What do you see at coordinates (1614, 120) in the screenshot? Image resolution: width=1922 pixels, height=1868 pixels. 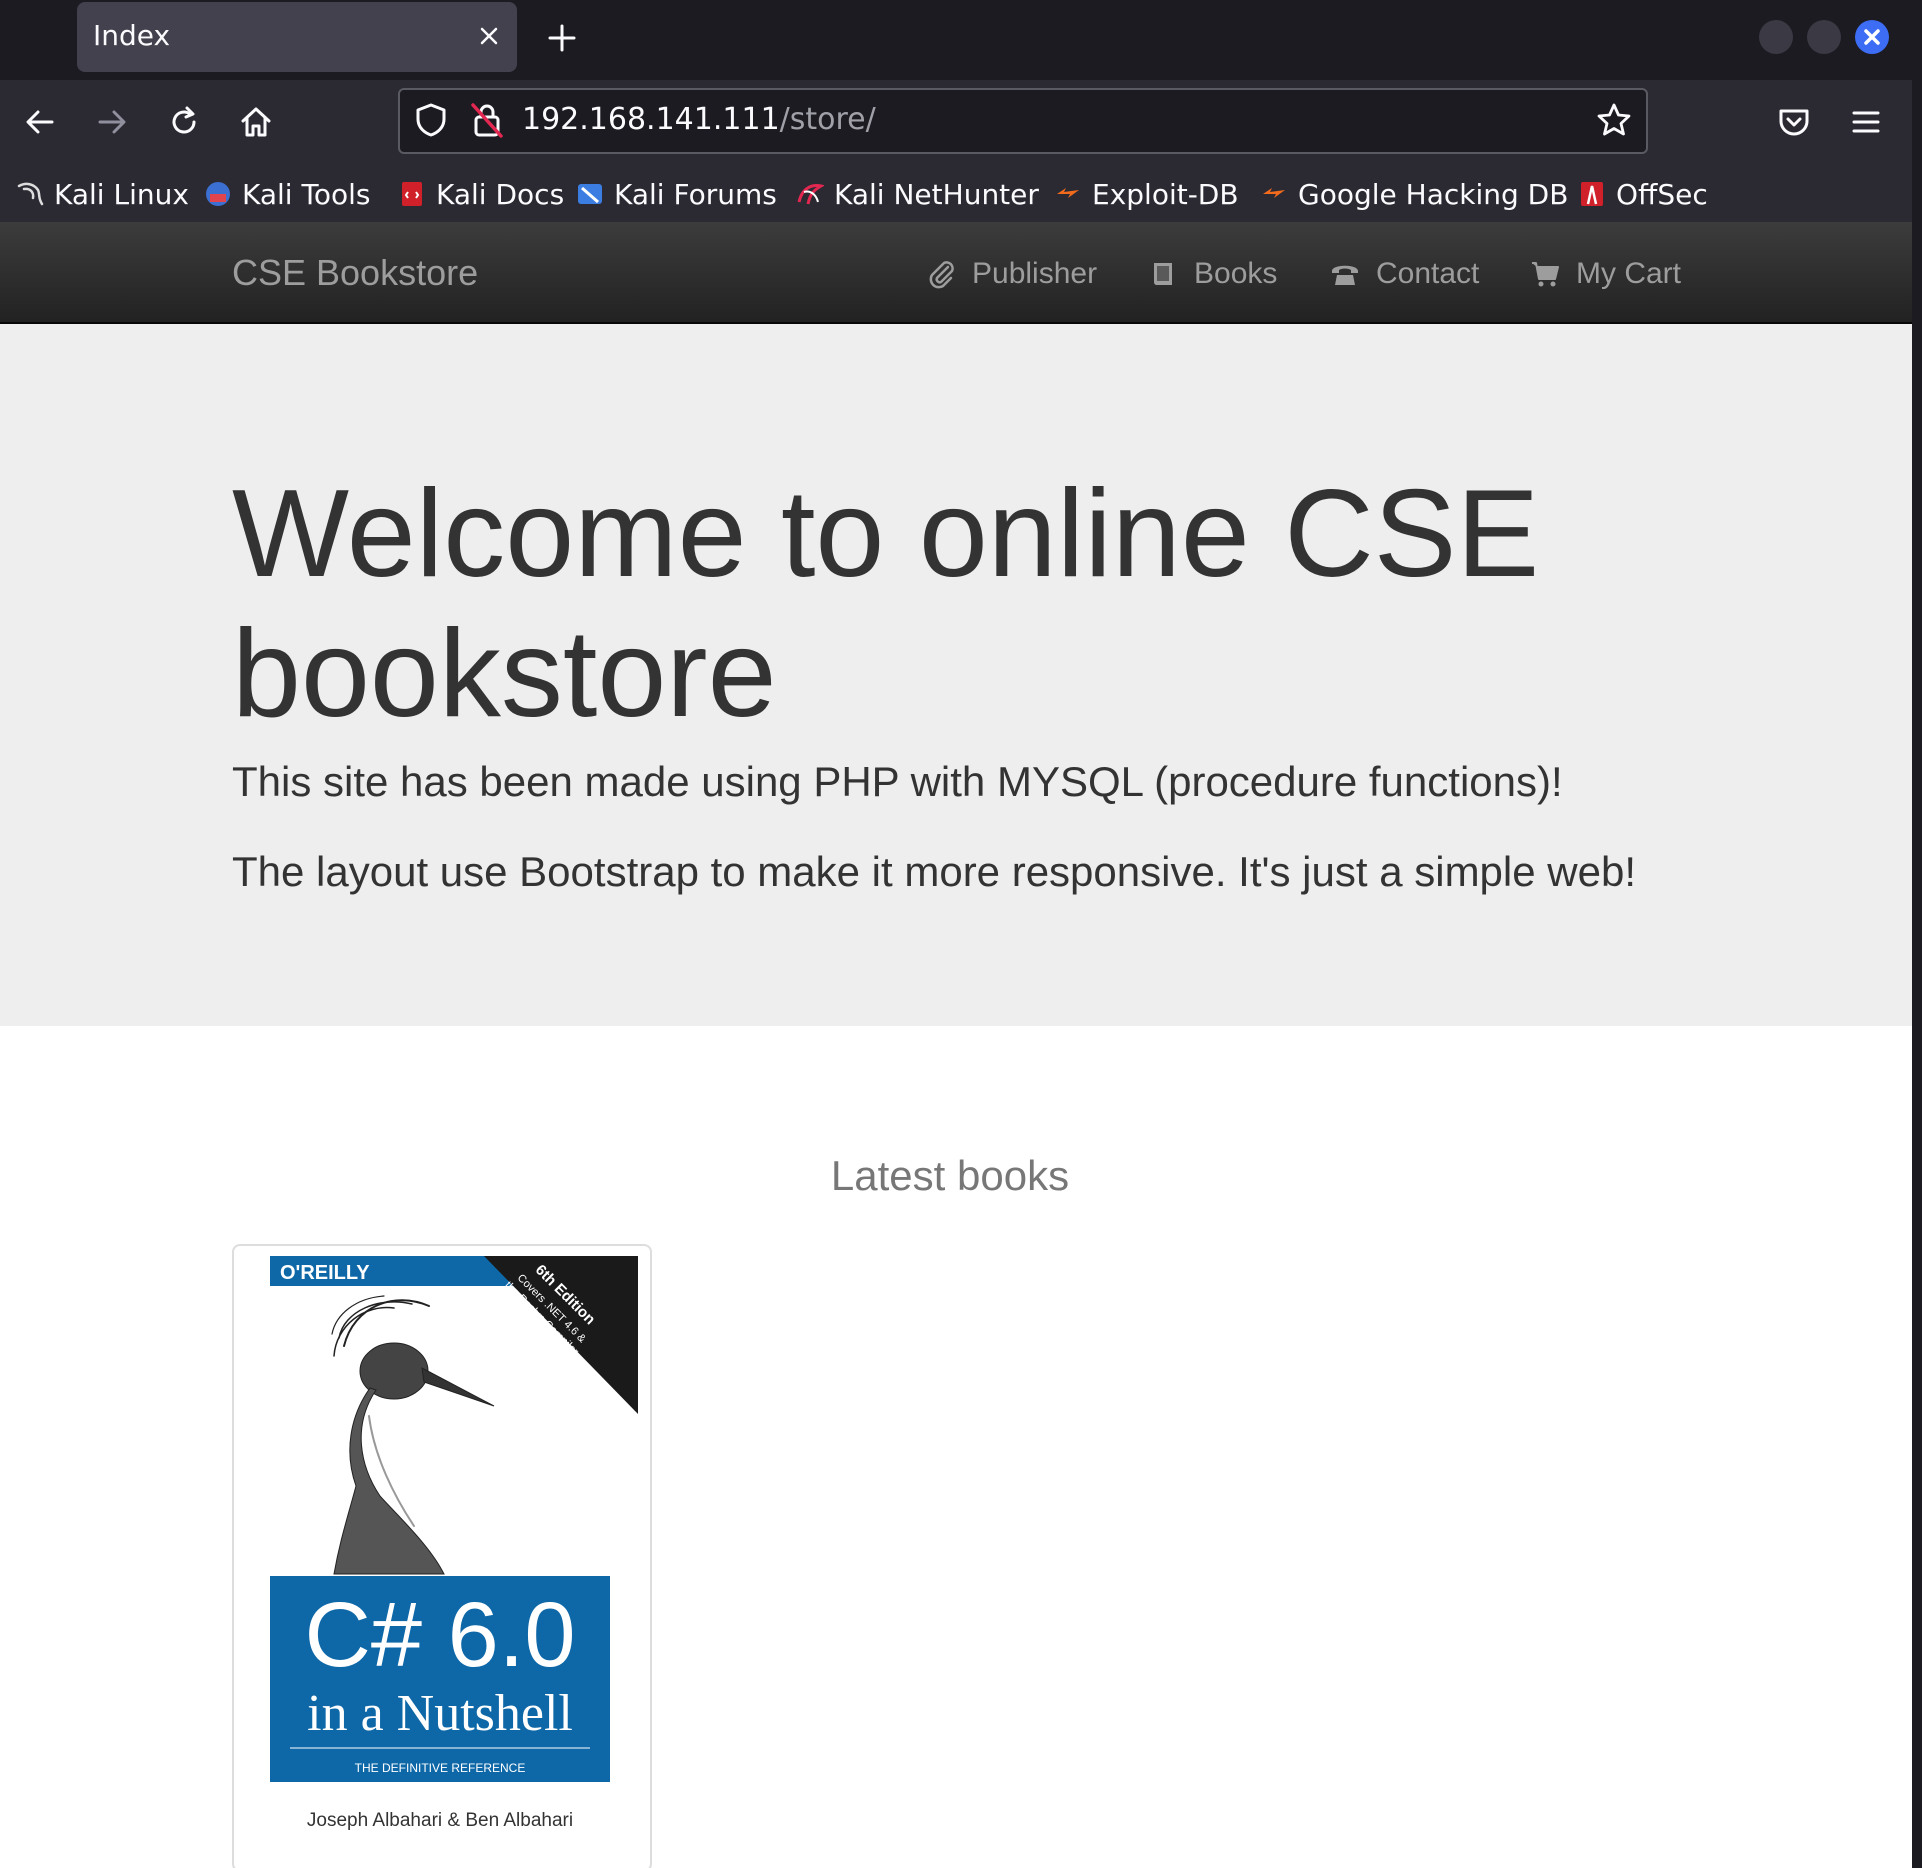 I see `bookmark-star-icon` at bounding box center [1614, 120].